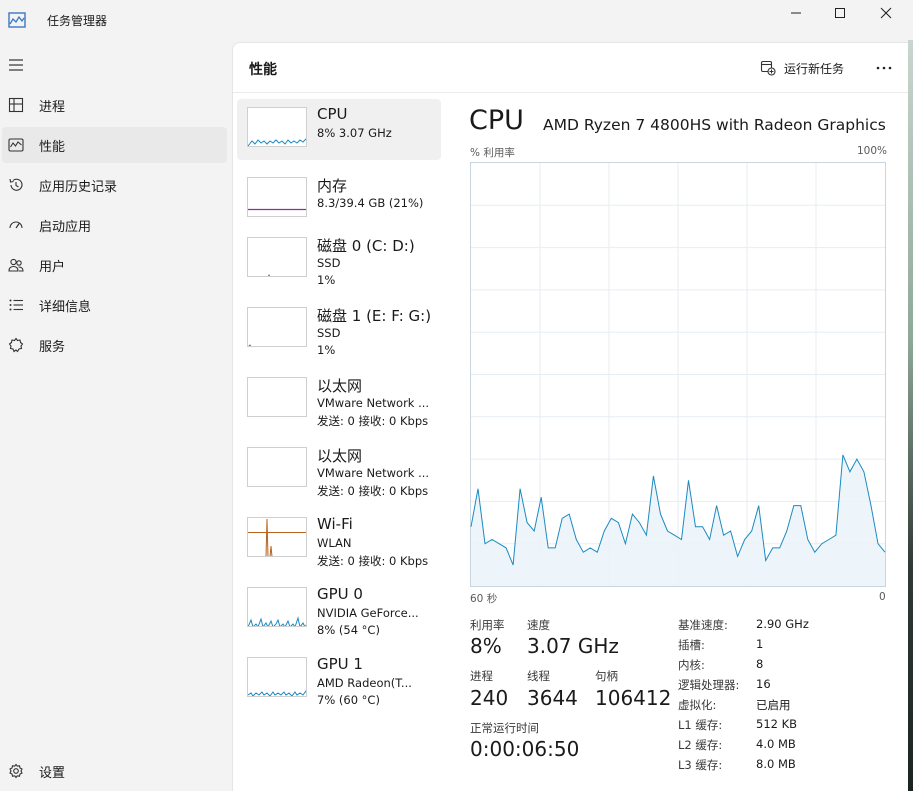  What do you see at coordinates (489, 698) in the screenshot?
I see `processes-value: 240` at bounding box center [489, 698].